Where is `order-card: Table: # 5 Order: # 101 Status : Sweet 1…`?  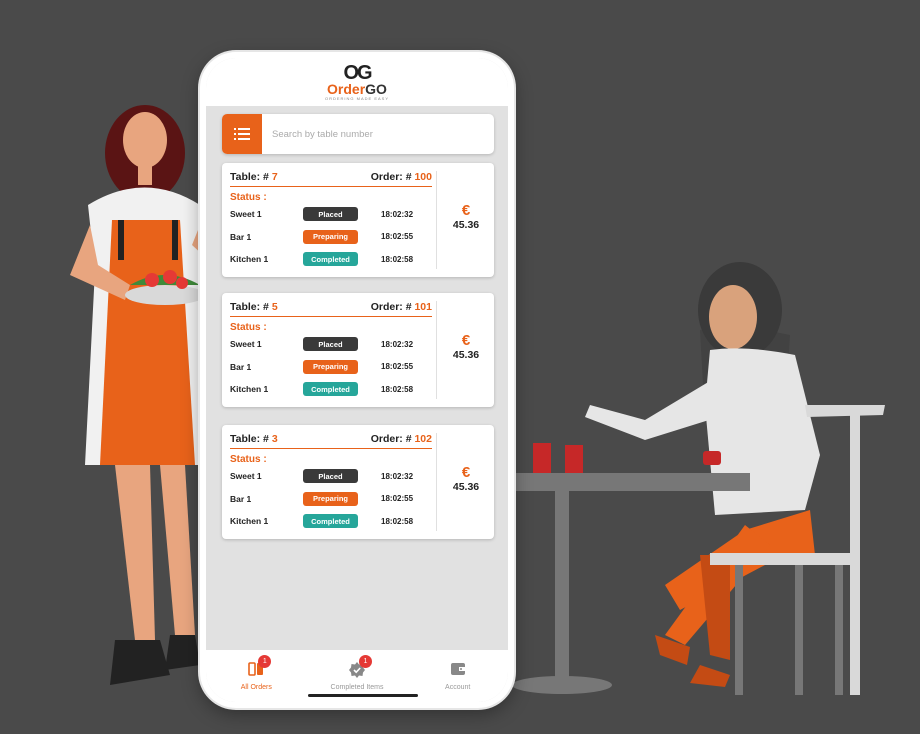
order-card: Table: # 5 Order: # 101 Status : Sweet 1… is located at coordinates (358, 350).